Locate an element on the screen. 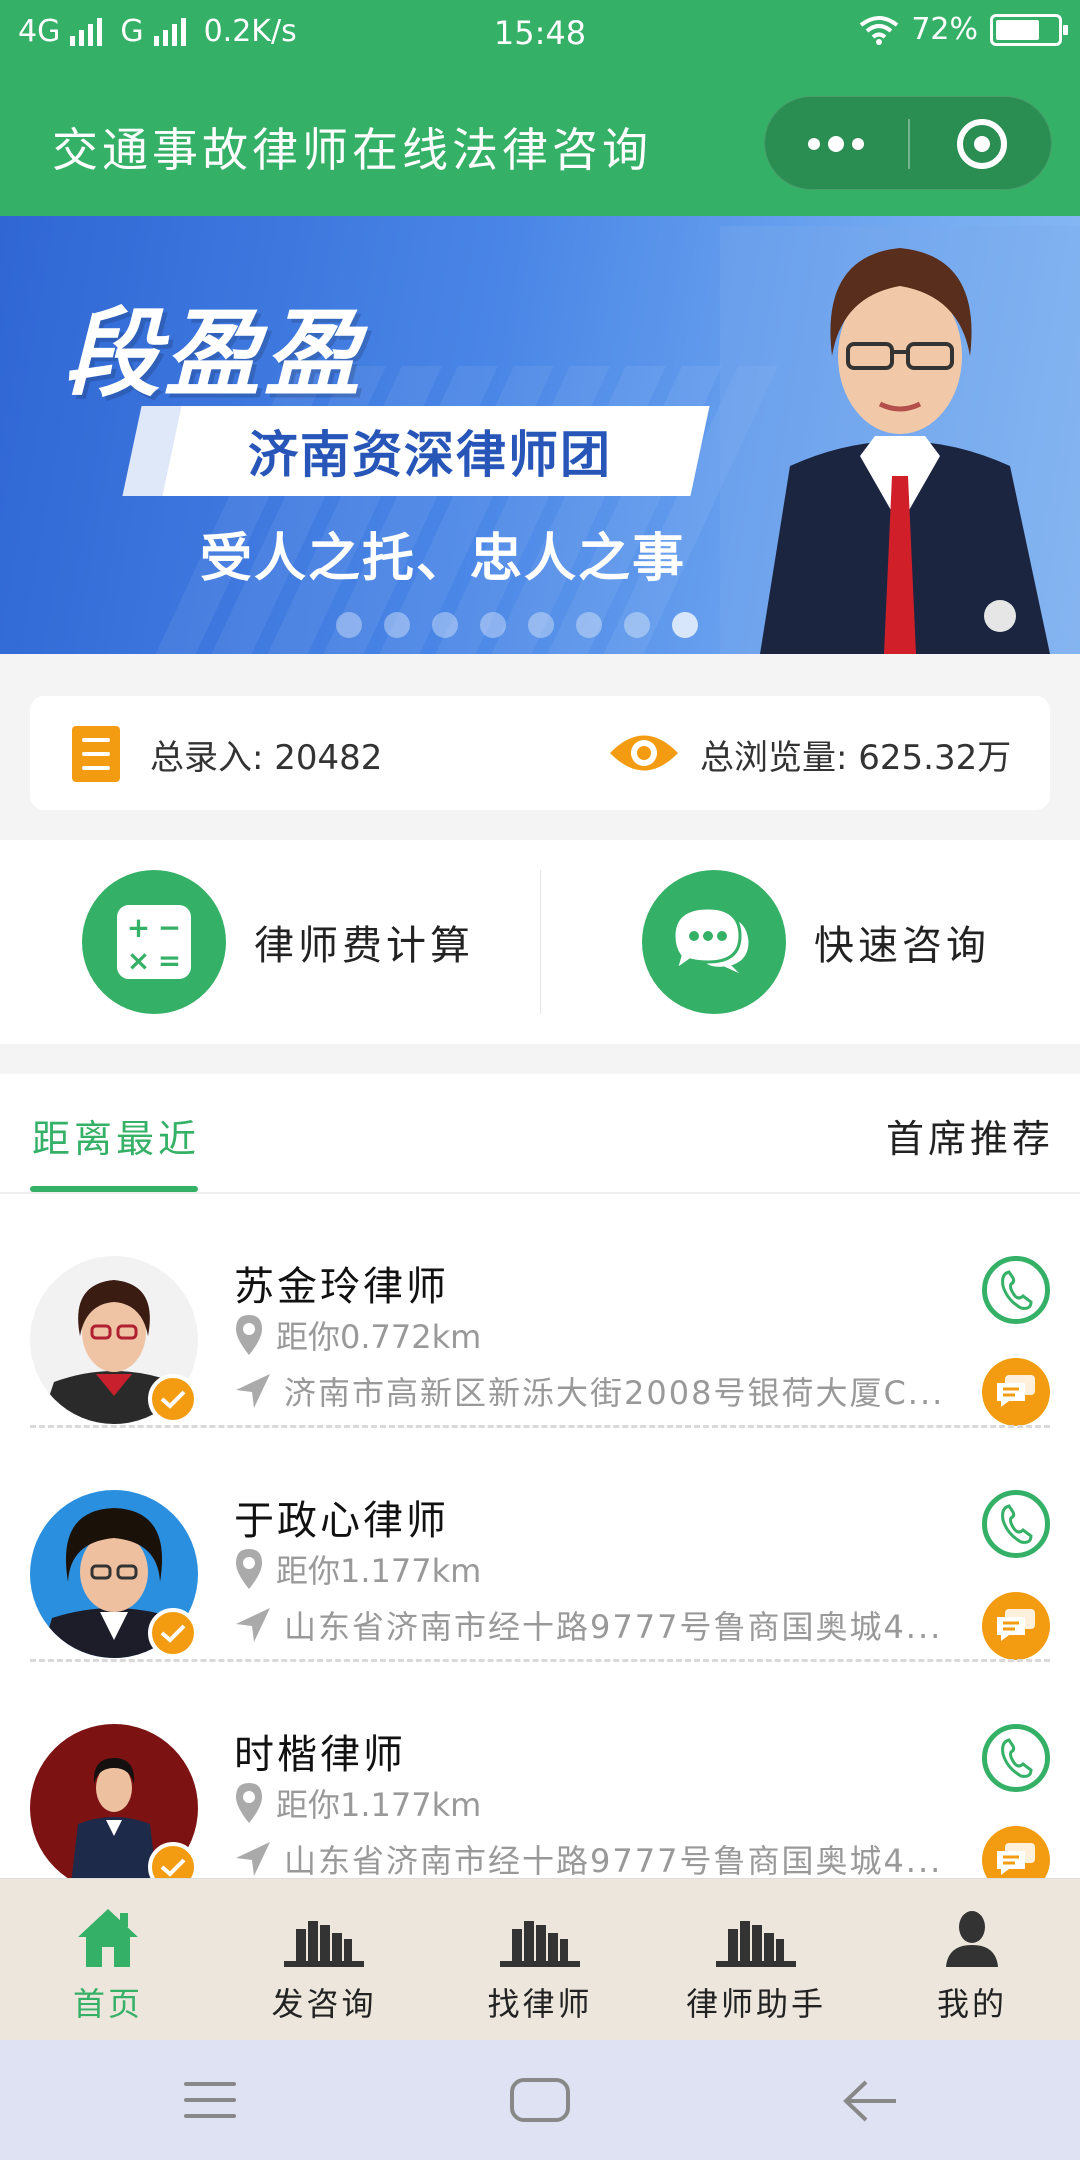 The image size is (1080, 2160). lawyer-name: 时楷律师 is located at coordinates (320, 1755).